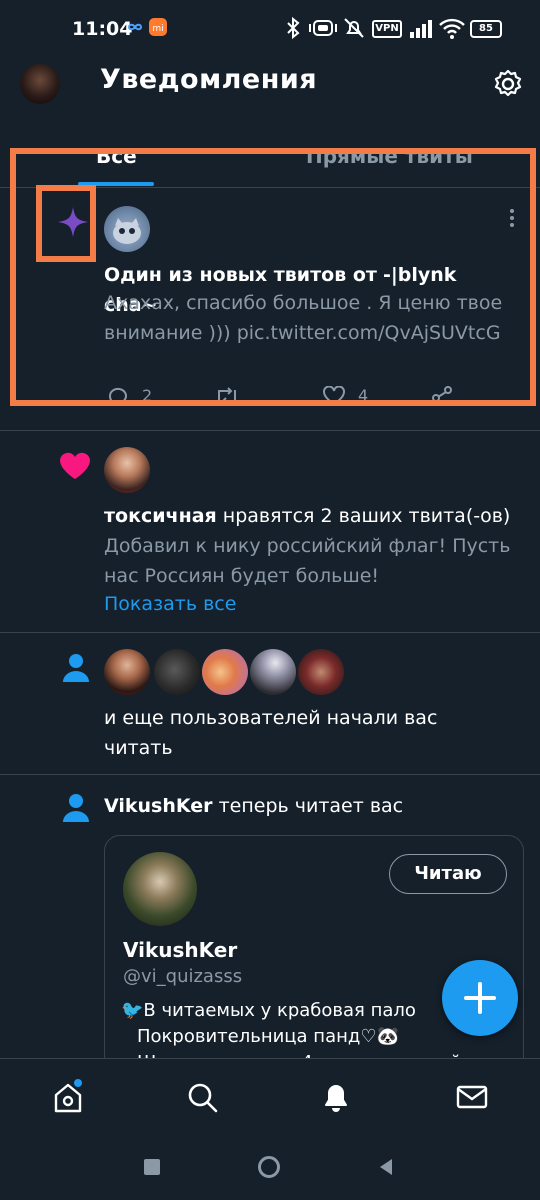 This screenshot has width=540, height=1200. I want to click on wifi-icon, so click(452, 28).